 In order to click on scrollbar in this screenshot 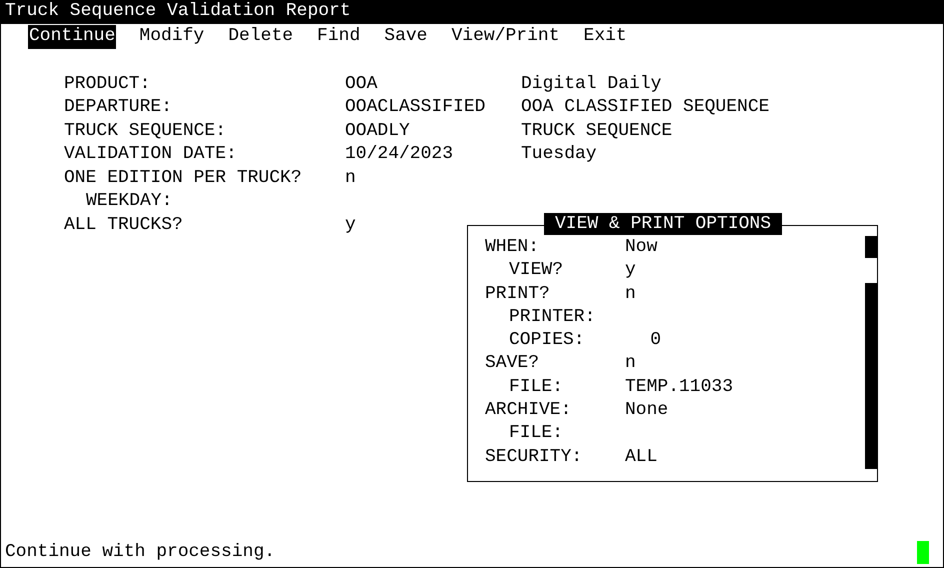, I will do `click(871, 354)`.